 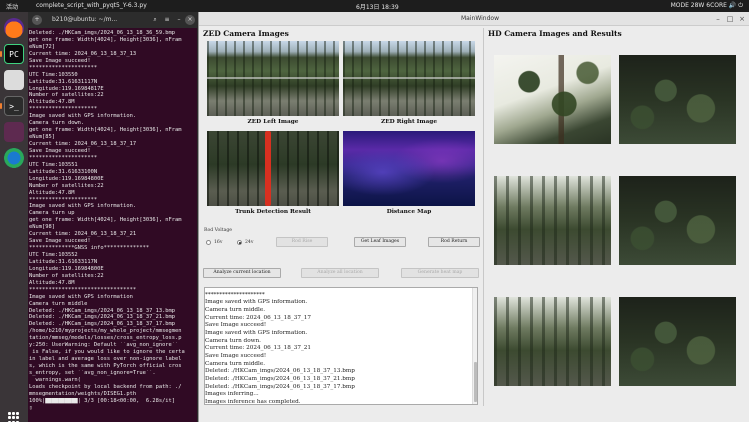 I want to click on zed-left-caption: ZED Left Image, so click(x=273, y=122).